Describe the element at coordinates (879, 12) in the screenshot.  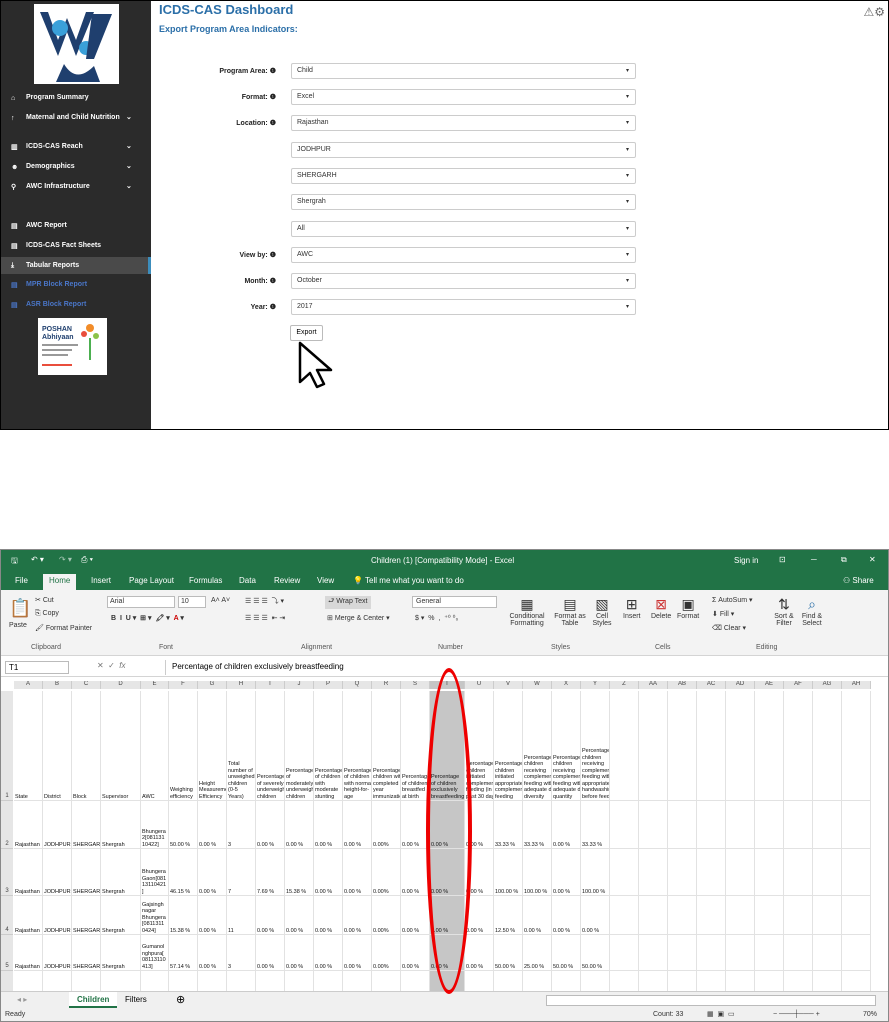
I see `gear-icon: ⚙` at that location.